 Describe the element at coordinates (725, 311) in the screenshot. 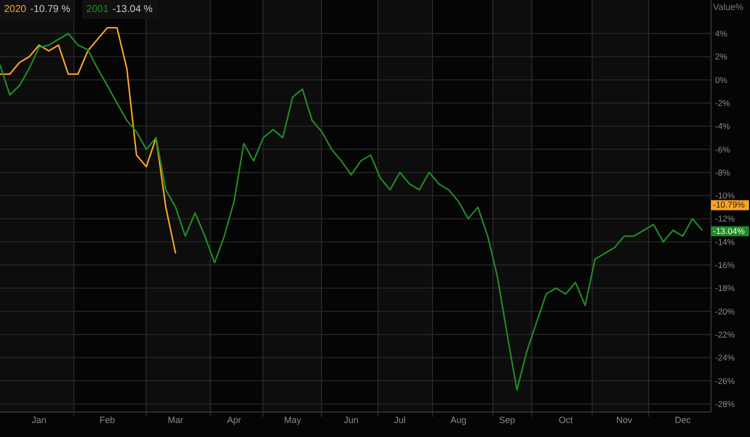

I see `y-tick-label: -20%` at that location.